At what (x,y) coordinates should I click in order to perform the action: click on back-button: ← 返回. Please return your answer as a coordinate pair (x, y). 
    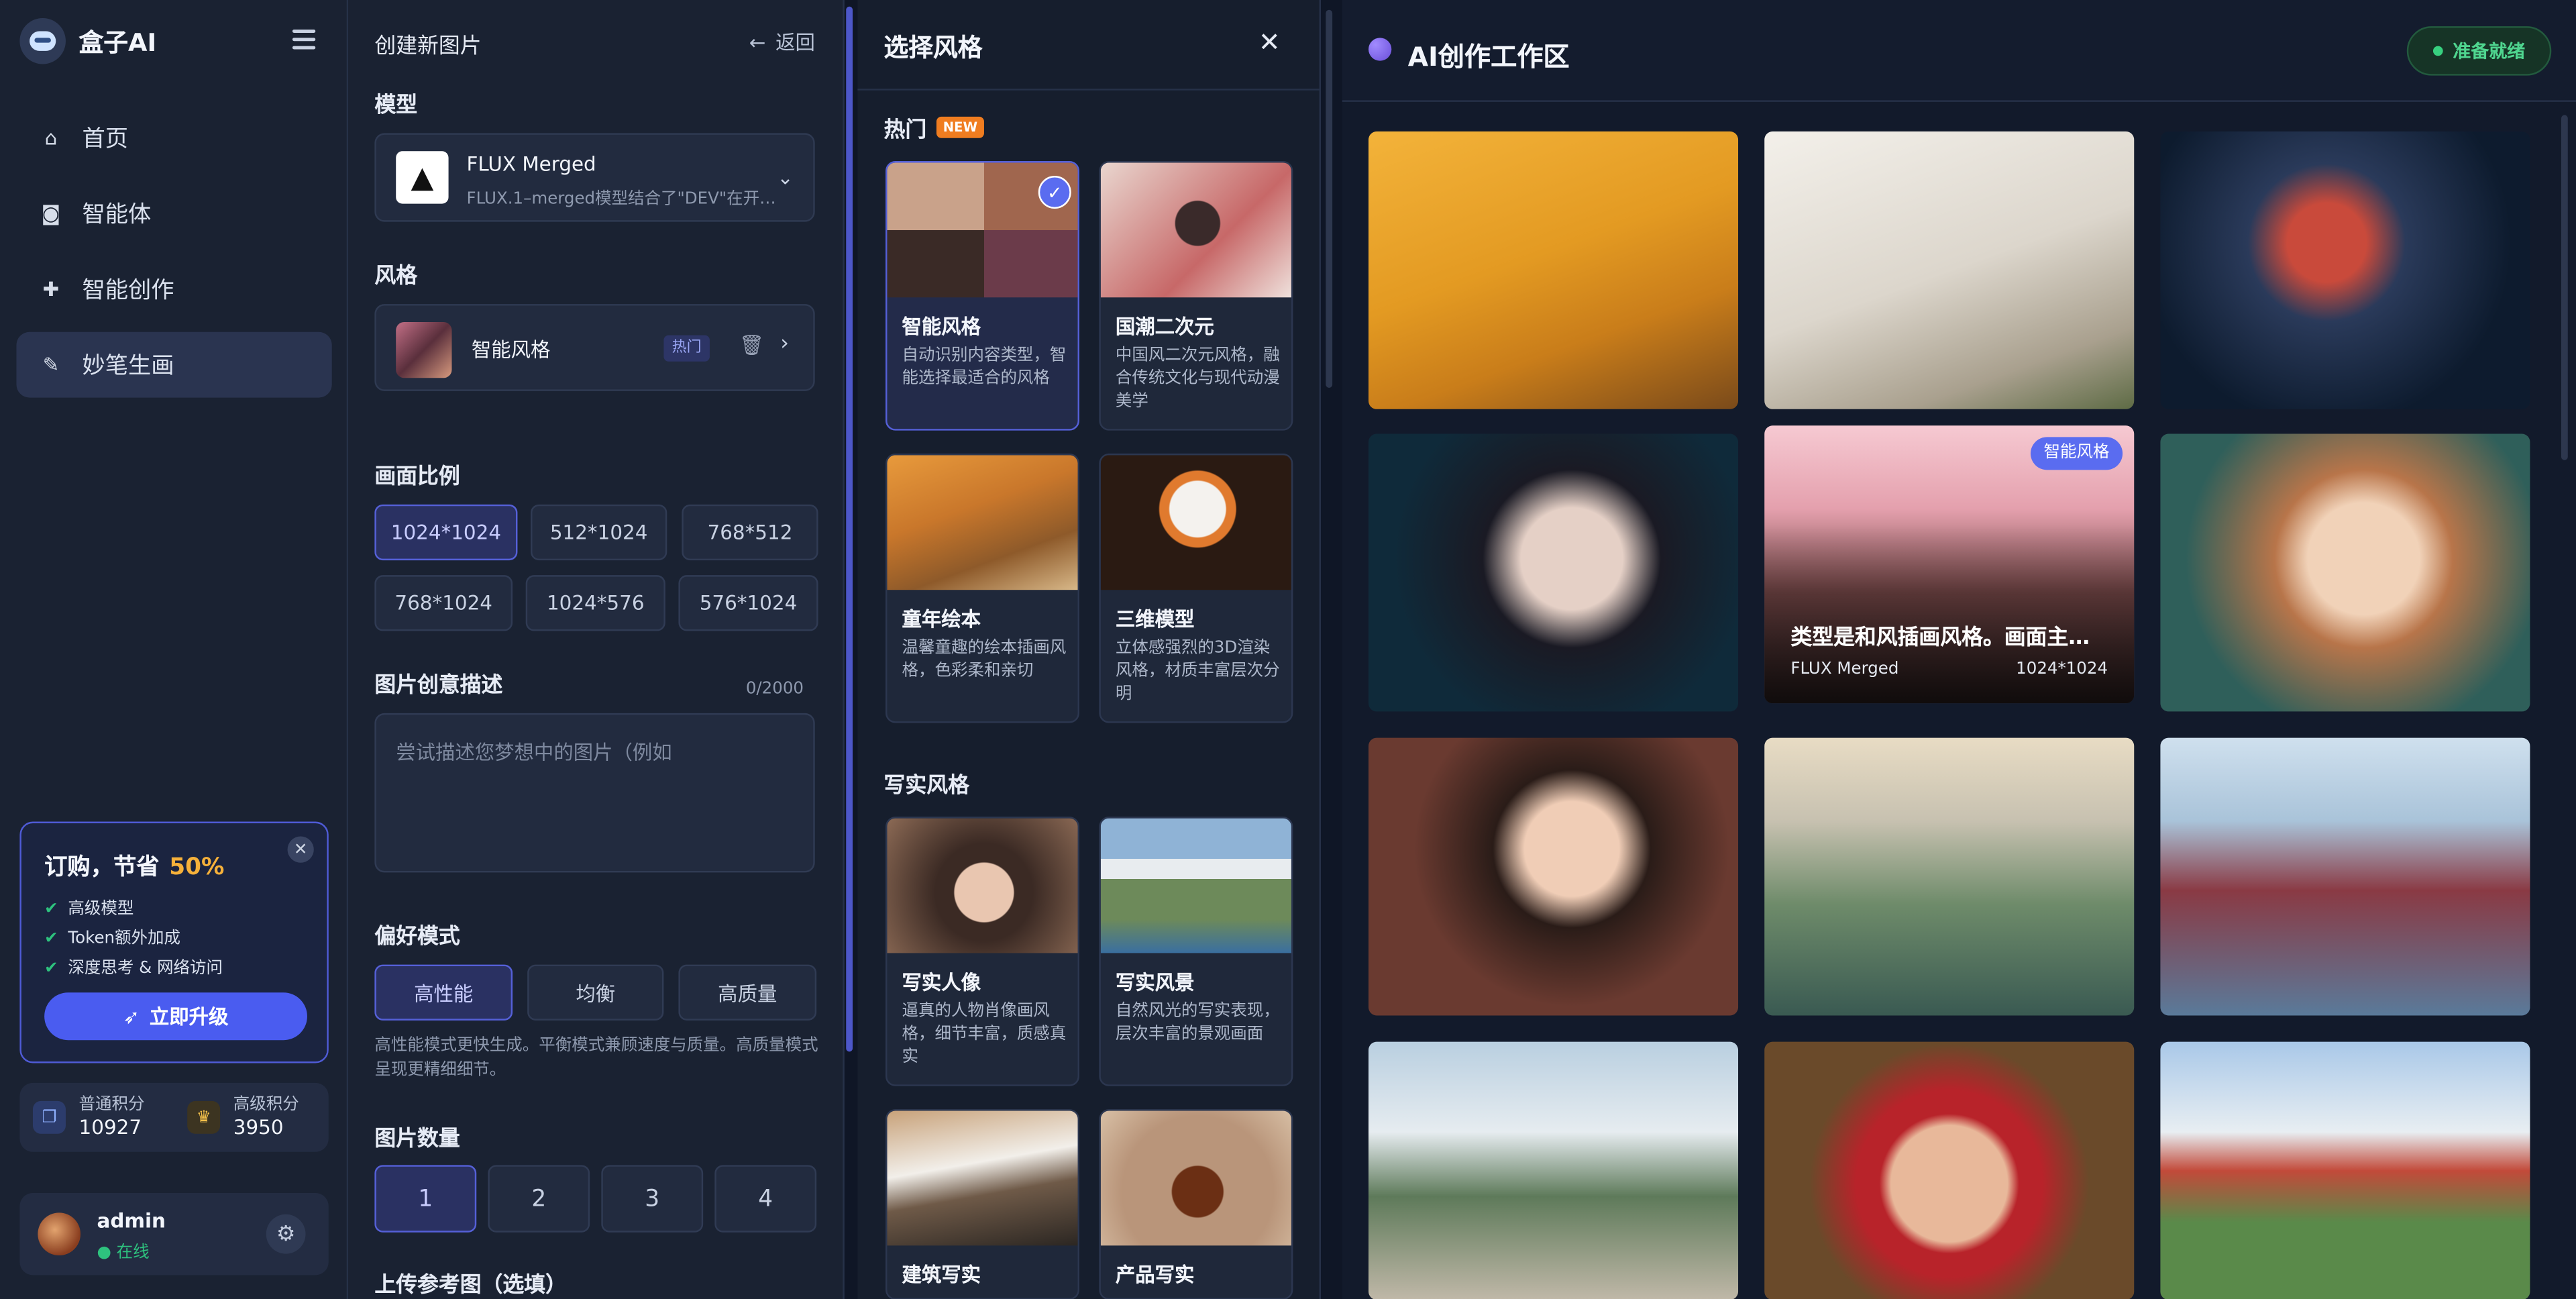
    Looking at the image, I should click on (782, 42).